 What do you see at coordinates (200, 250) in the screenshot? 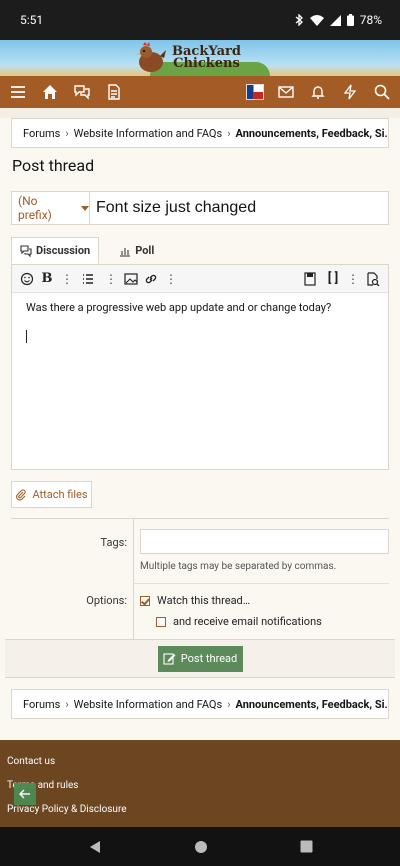
I see `editor-tabs: Discussion Poll` at bounding box center [200, 250].